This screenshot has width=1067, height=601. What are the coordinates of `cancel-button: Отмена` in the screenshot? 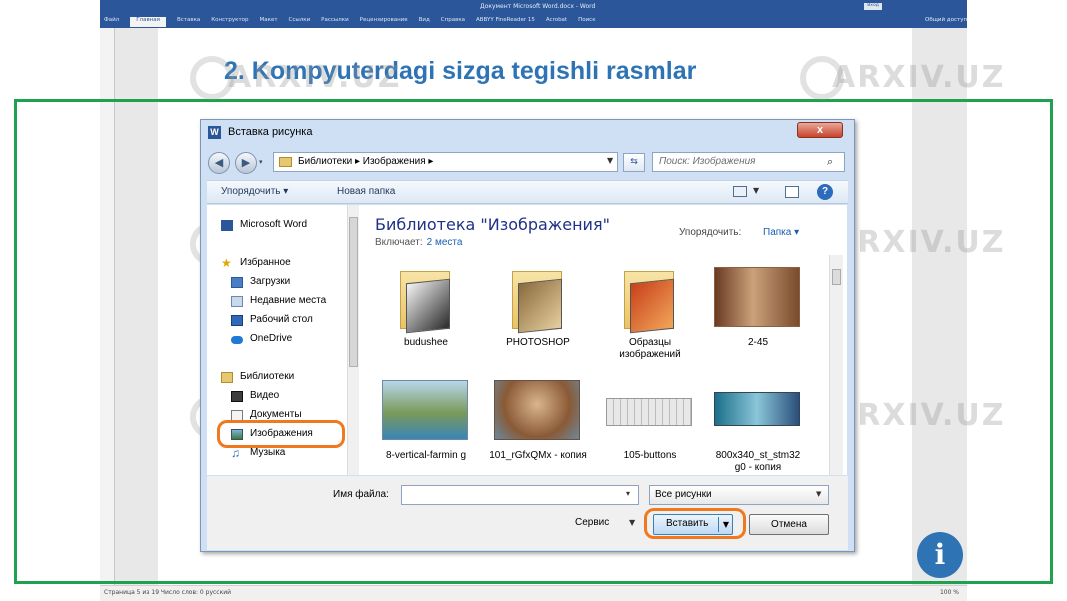 It's located at (789, 524).